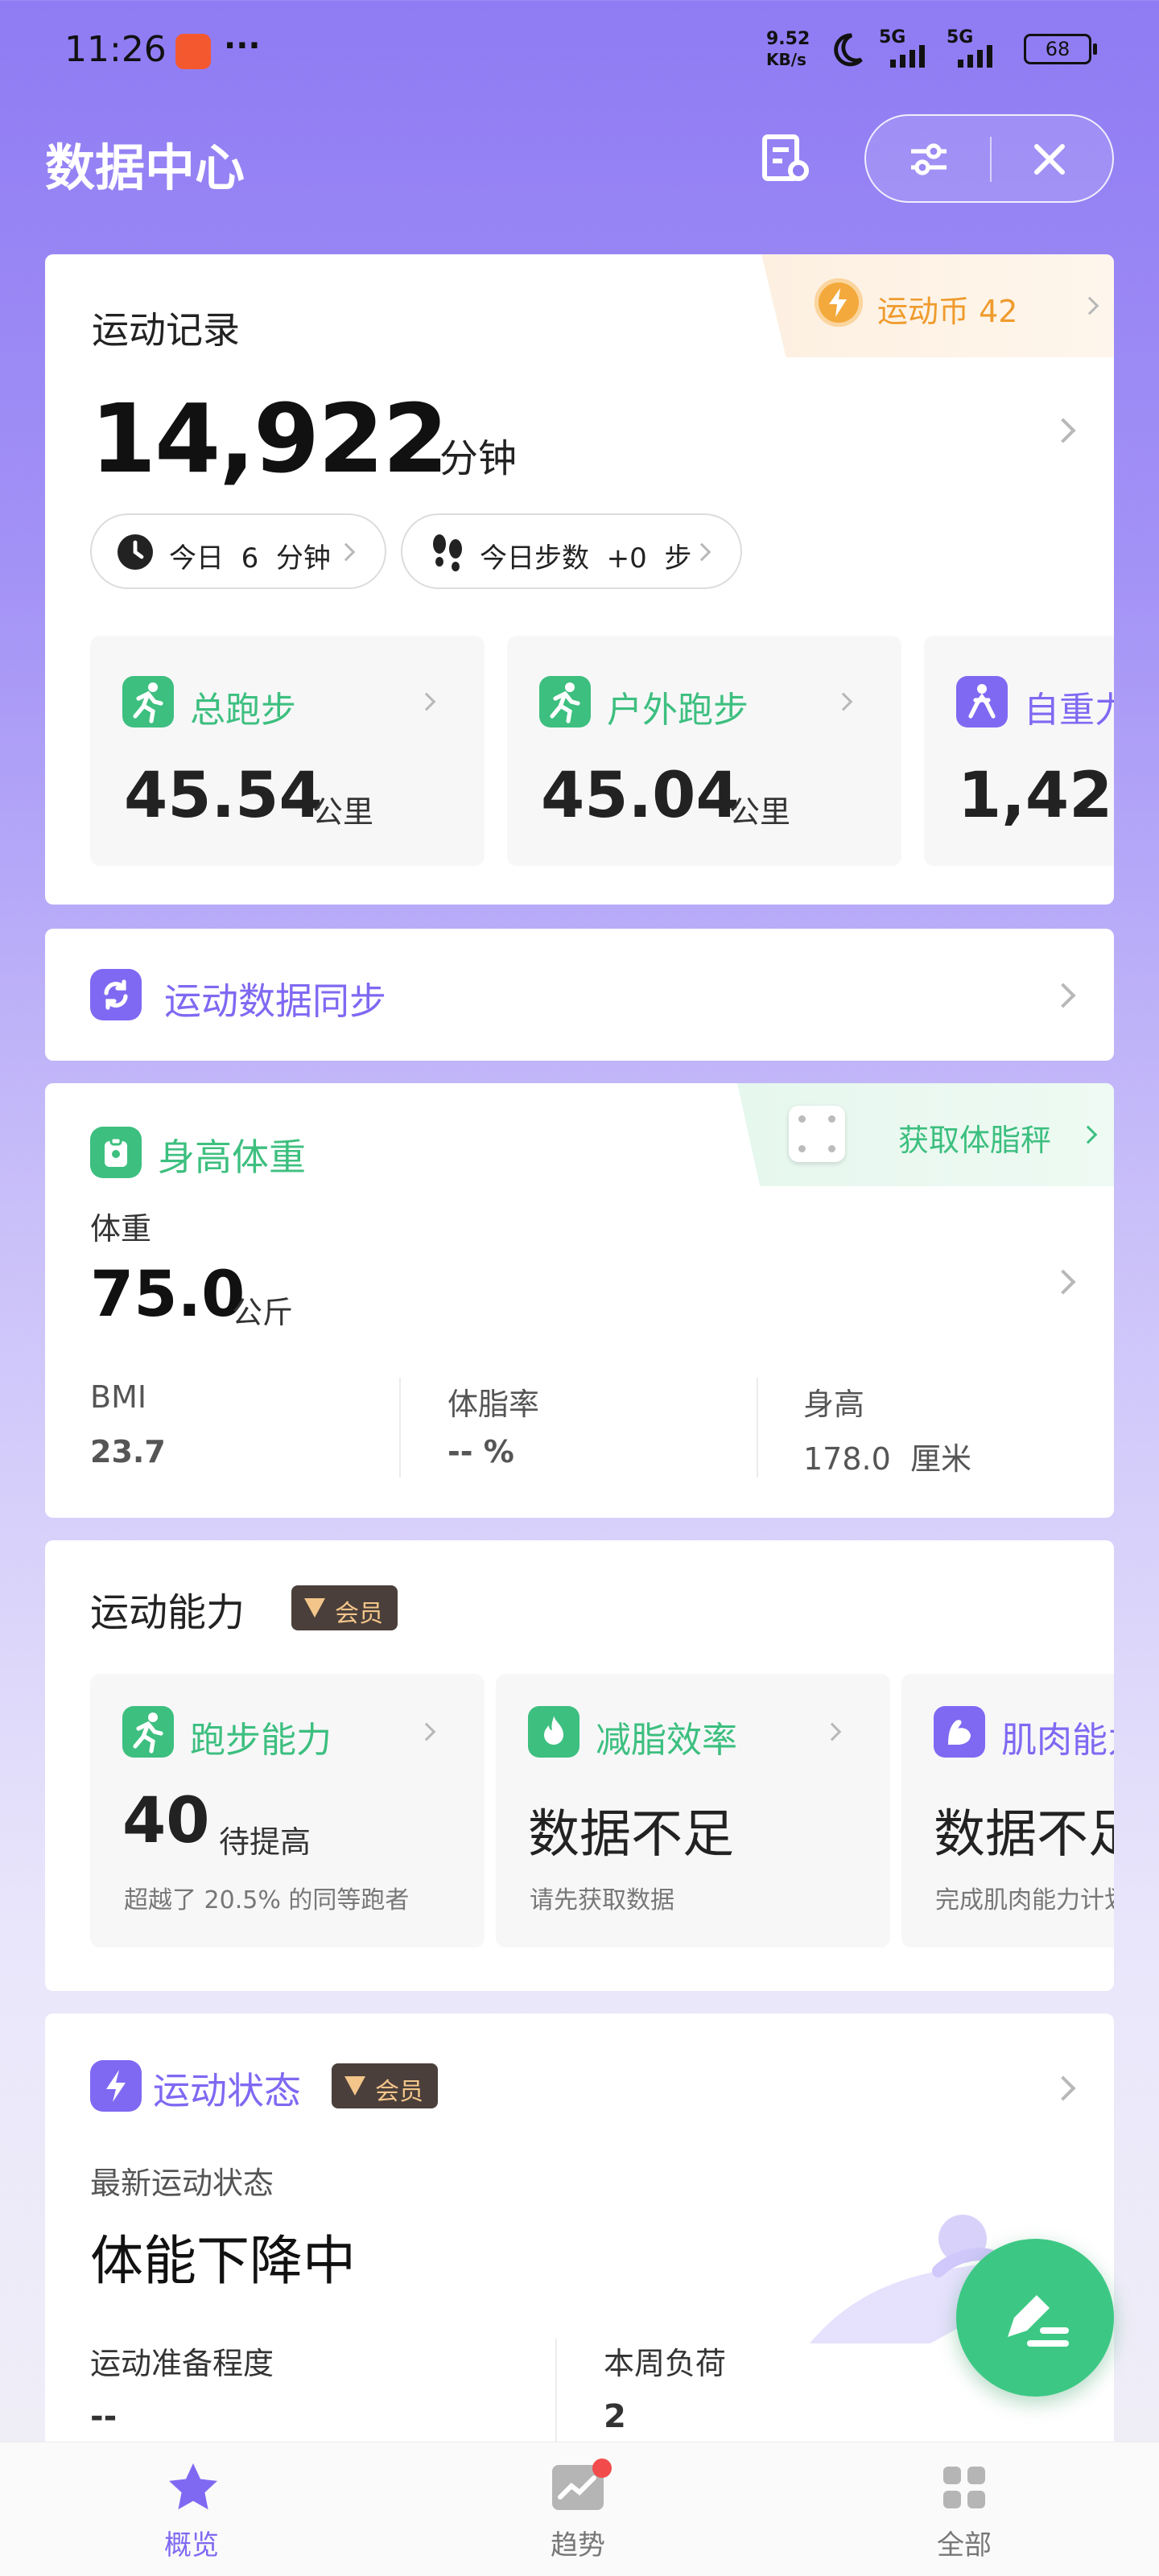  Describe the element at coordinates (602, 2468) in the screenshot. I see `trends-notification-dot` at that location.